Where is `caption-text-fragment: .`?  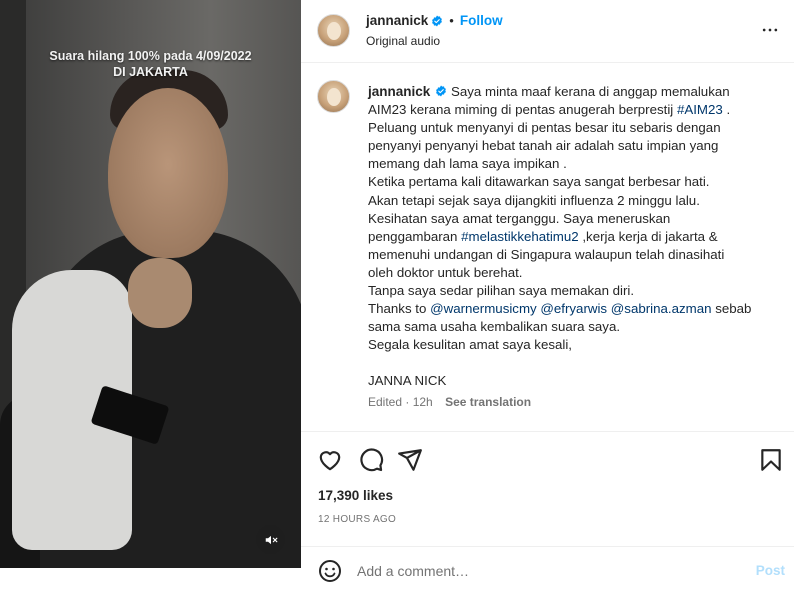
caption-text-fragment: . is located at coordinates (726, 110).